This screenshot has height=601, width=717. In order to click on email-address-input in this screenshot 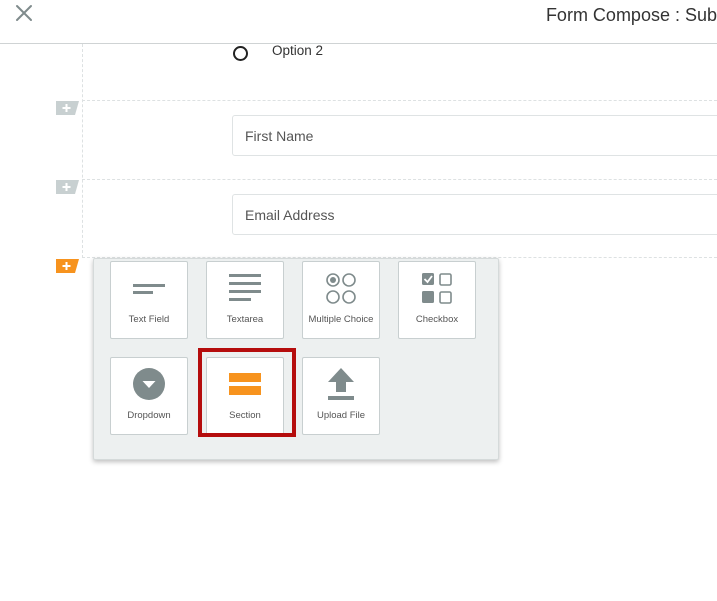, I will do `click(474, 214)`.